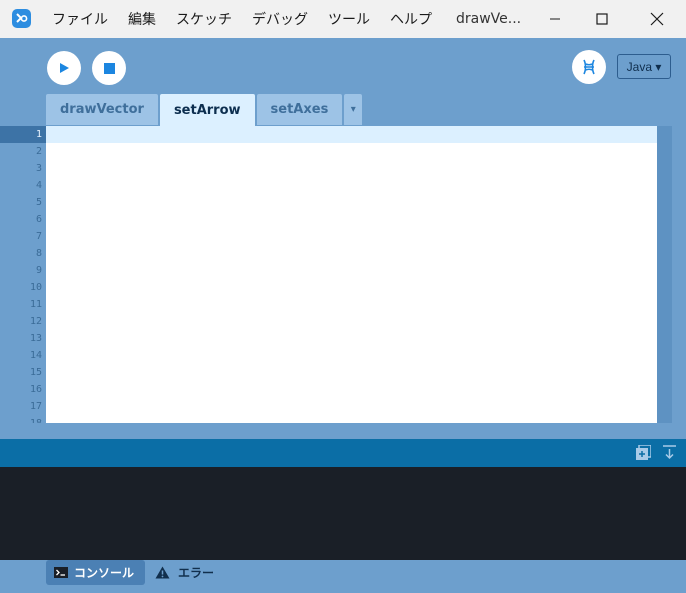  Describe the element at coordinates (35, 372) in the screenshot. I see `line-number: 15` at that location.